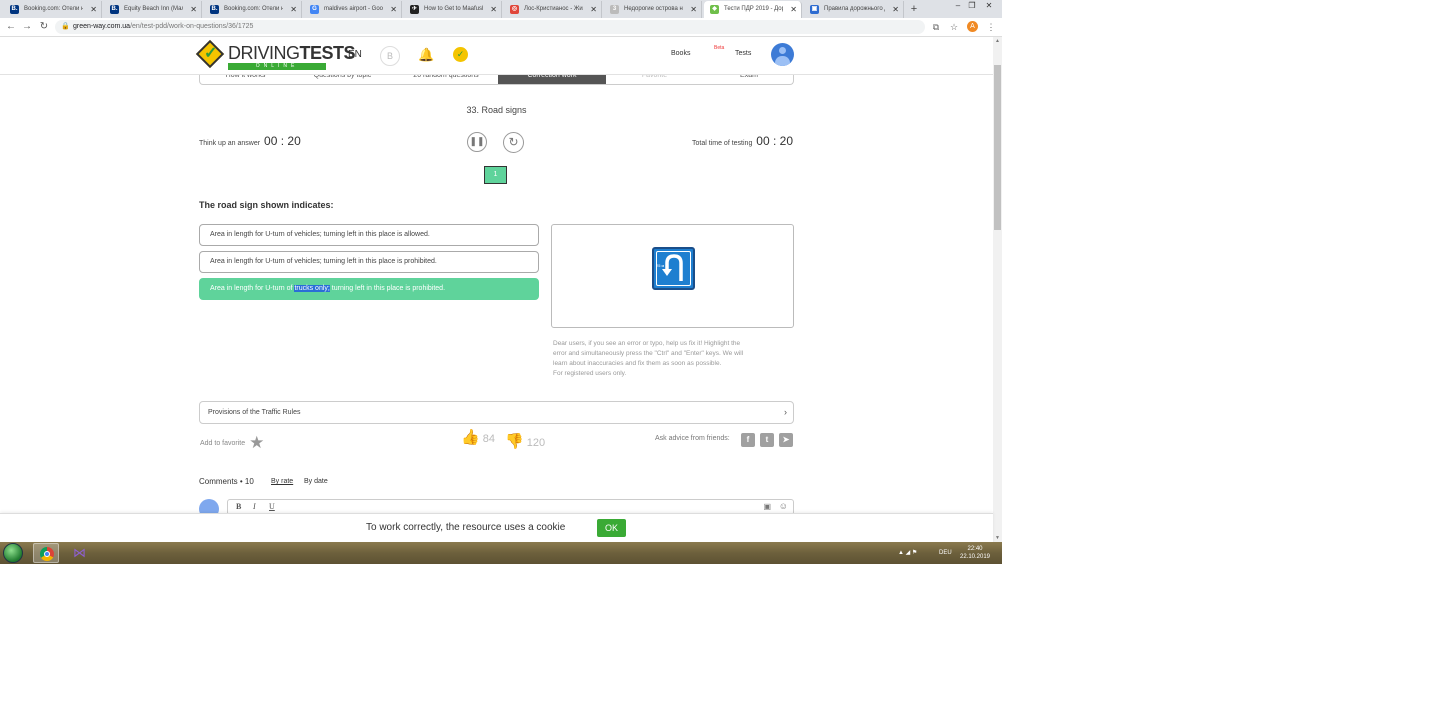  Describe the element at coordinates (991, 27) in the screenshot. I see `menu-dots-icon: ⋮` at that location.